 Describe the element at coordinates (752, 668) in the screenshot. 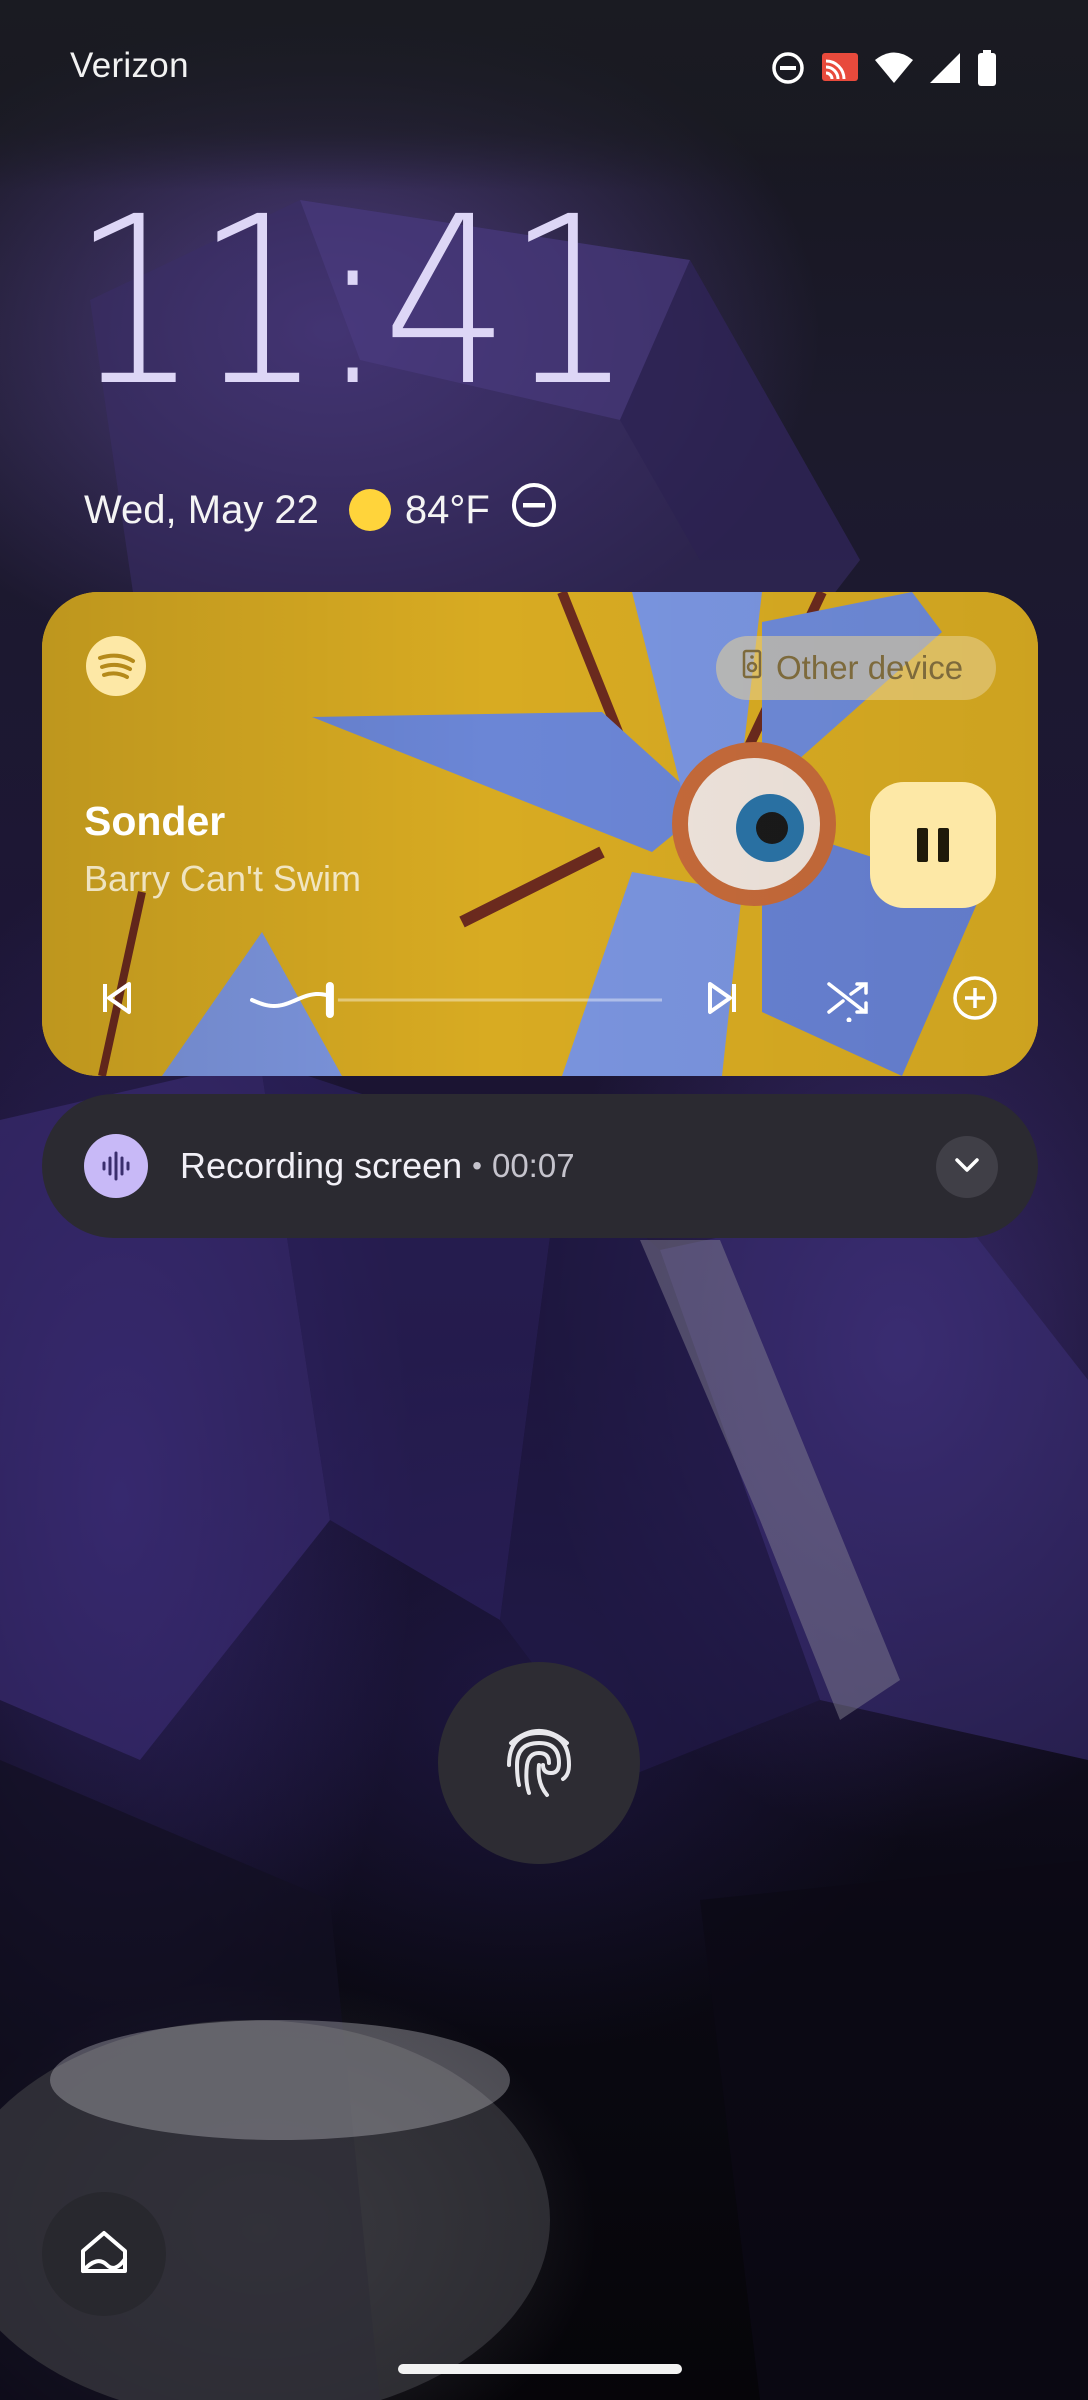

I see `speaker-icon` at that location.